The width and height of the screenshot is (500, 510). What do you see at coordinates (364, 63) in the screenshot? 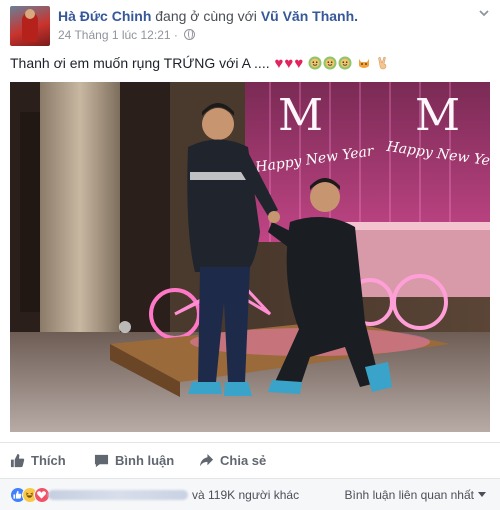
I see `cat-face-emoji-icon` at bounding box center [364, 63].